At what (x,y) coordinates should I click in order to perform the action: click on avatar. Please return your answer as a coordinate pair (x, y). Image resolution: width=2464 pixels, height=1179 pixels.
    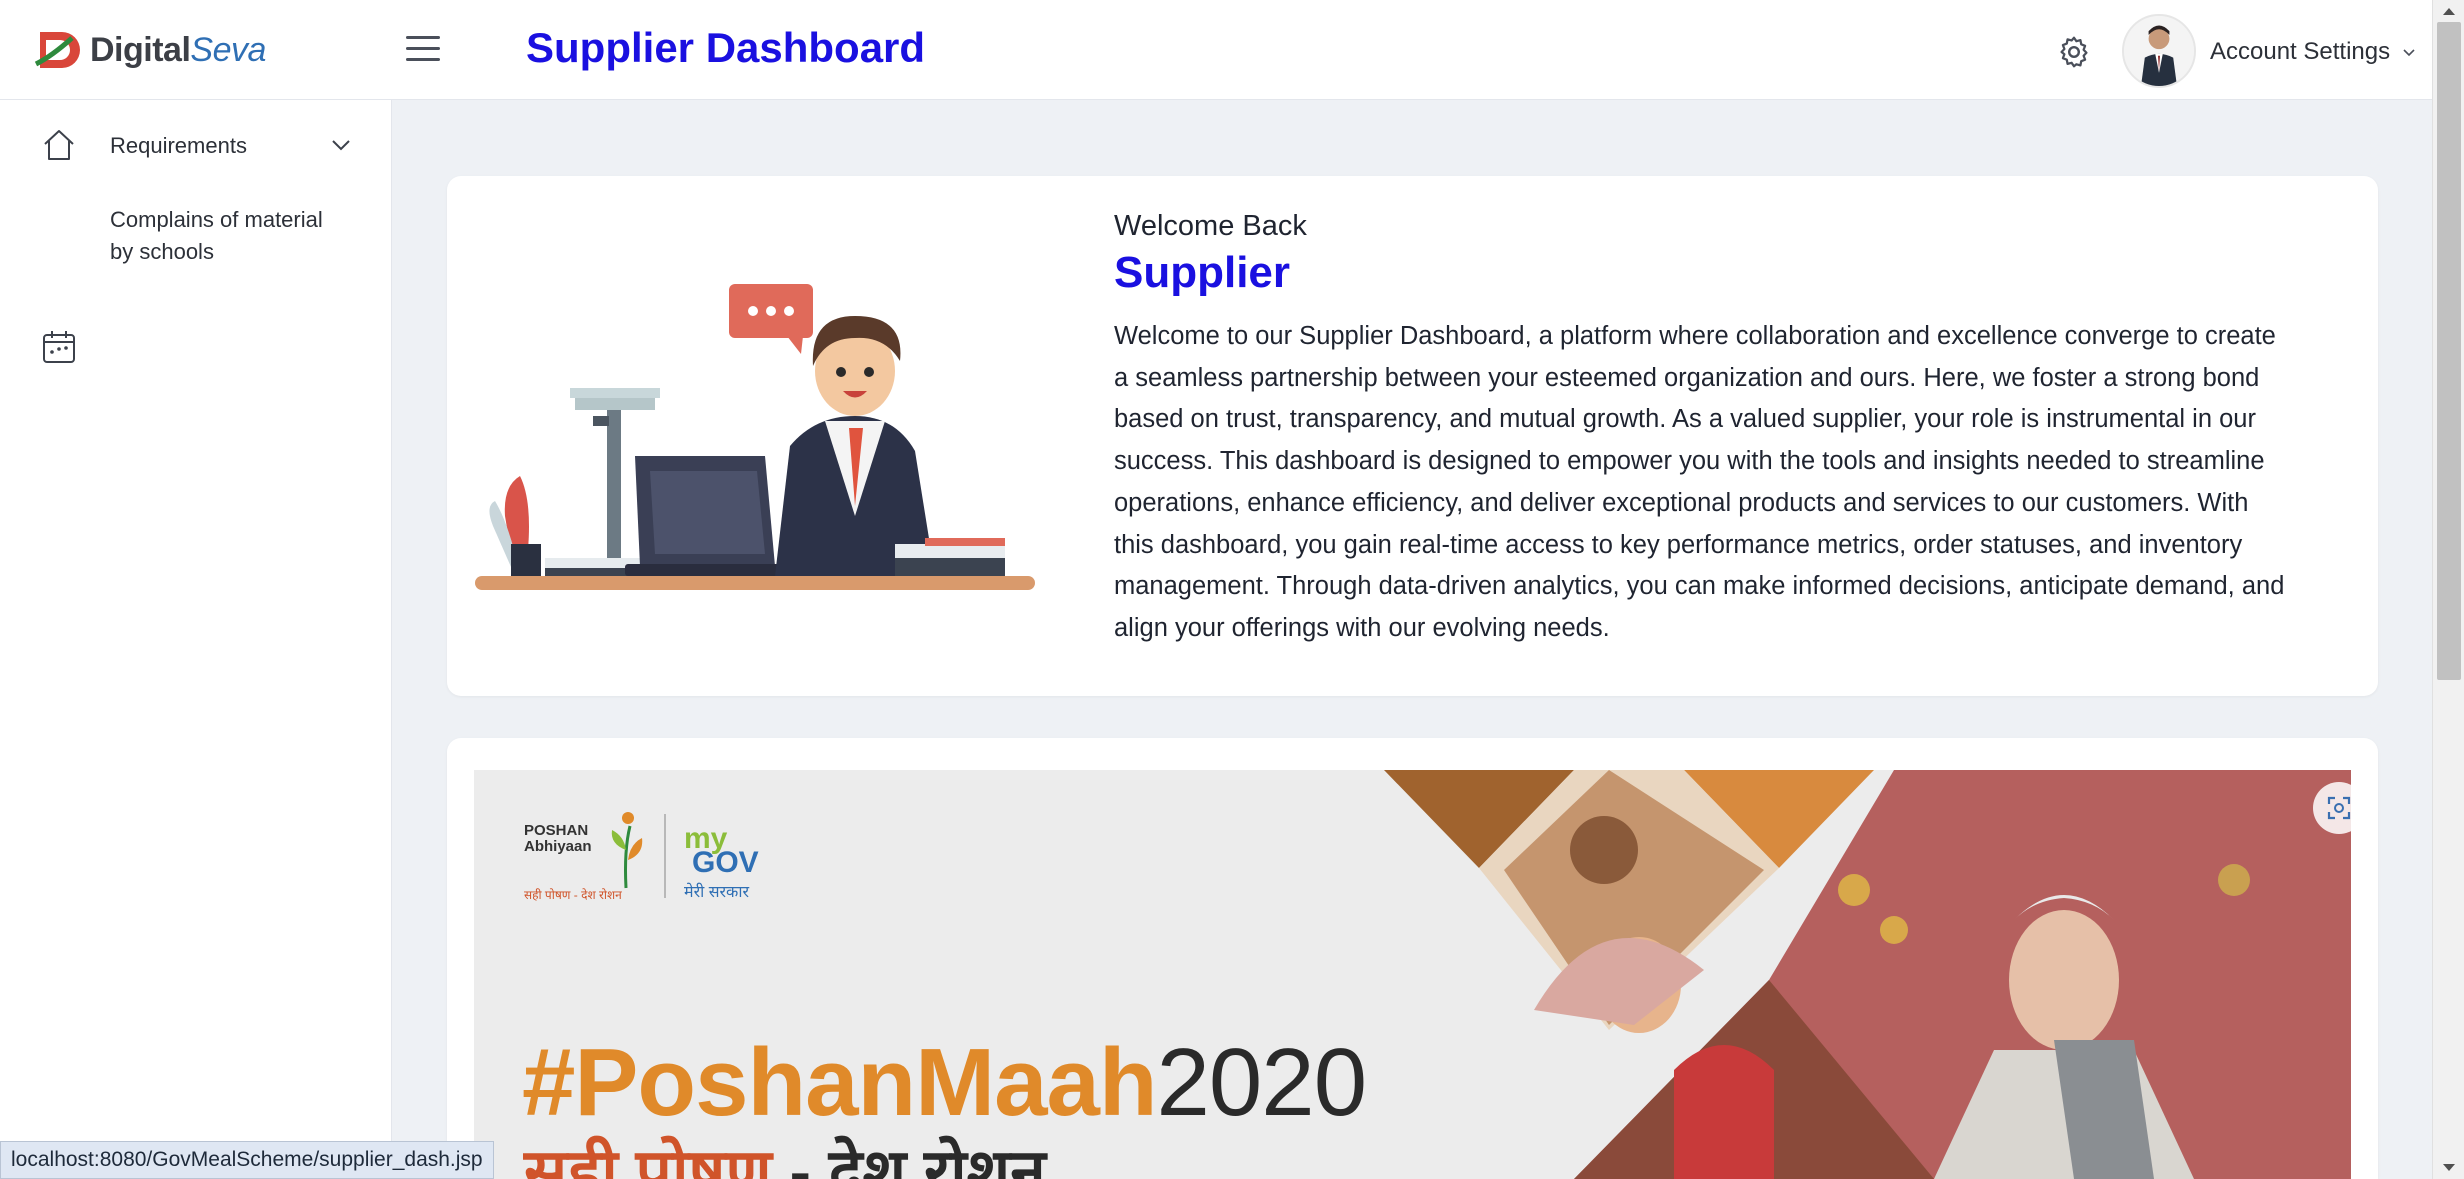
    Looking at the image, I should click on (2159, 51).